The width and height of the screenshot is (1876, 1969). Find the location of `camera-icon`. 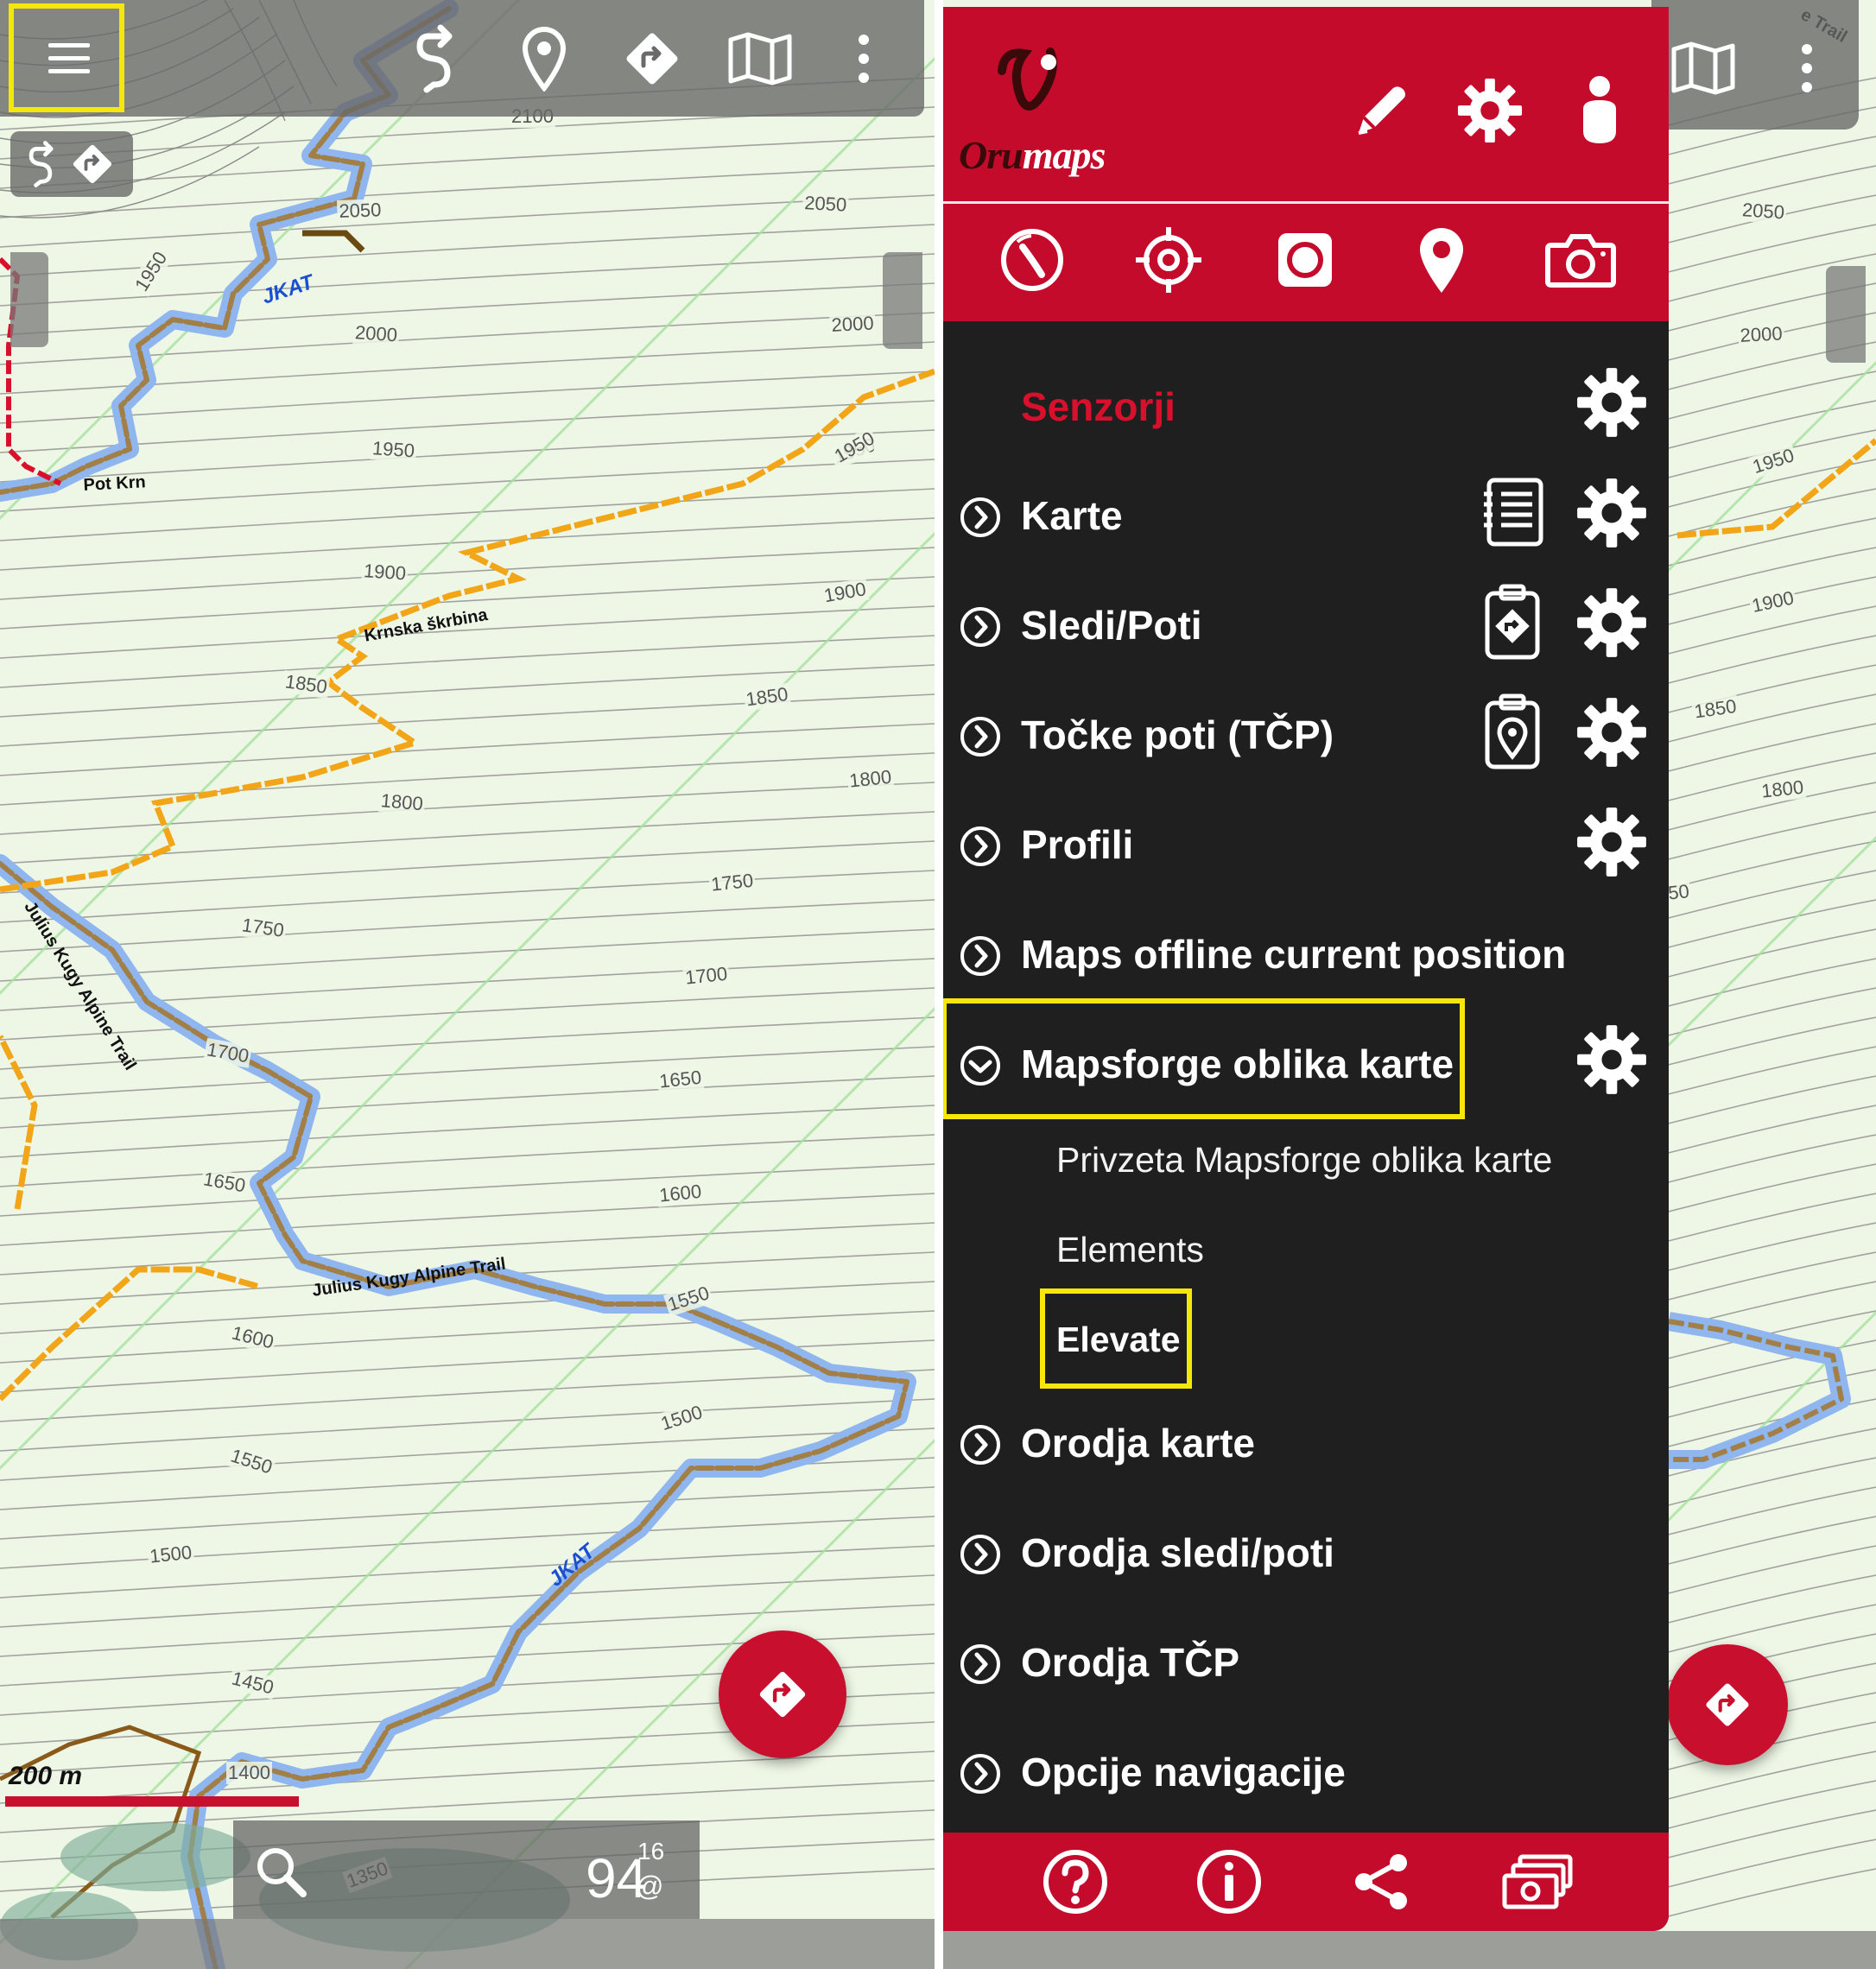

camera-icon is located at coordinates (1580, 261).